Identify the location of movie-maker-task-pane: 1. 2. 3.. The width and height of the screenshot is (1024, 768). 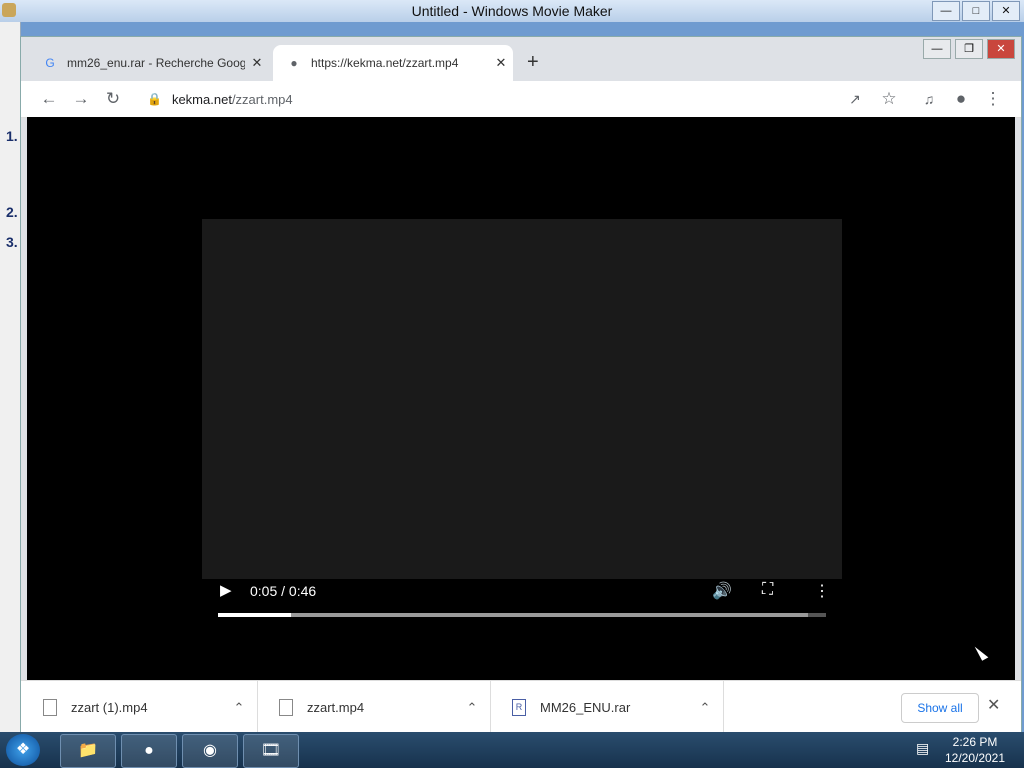
(10, 377).